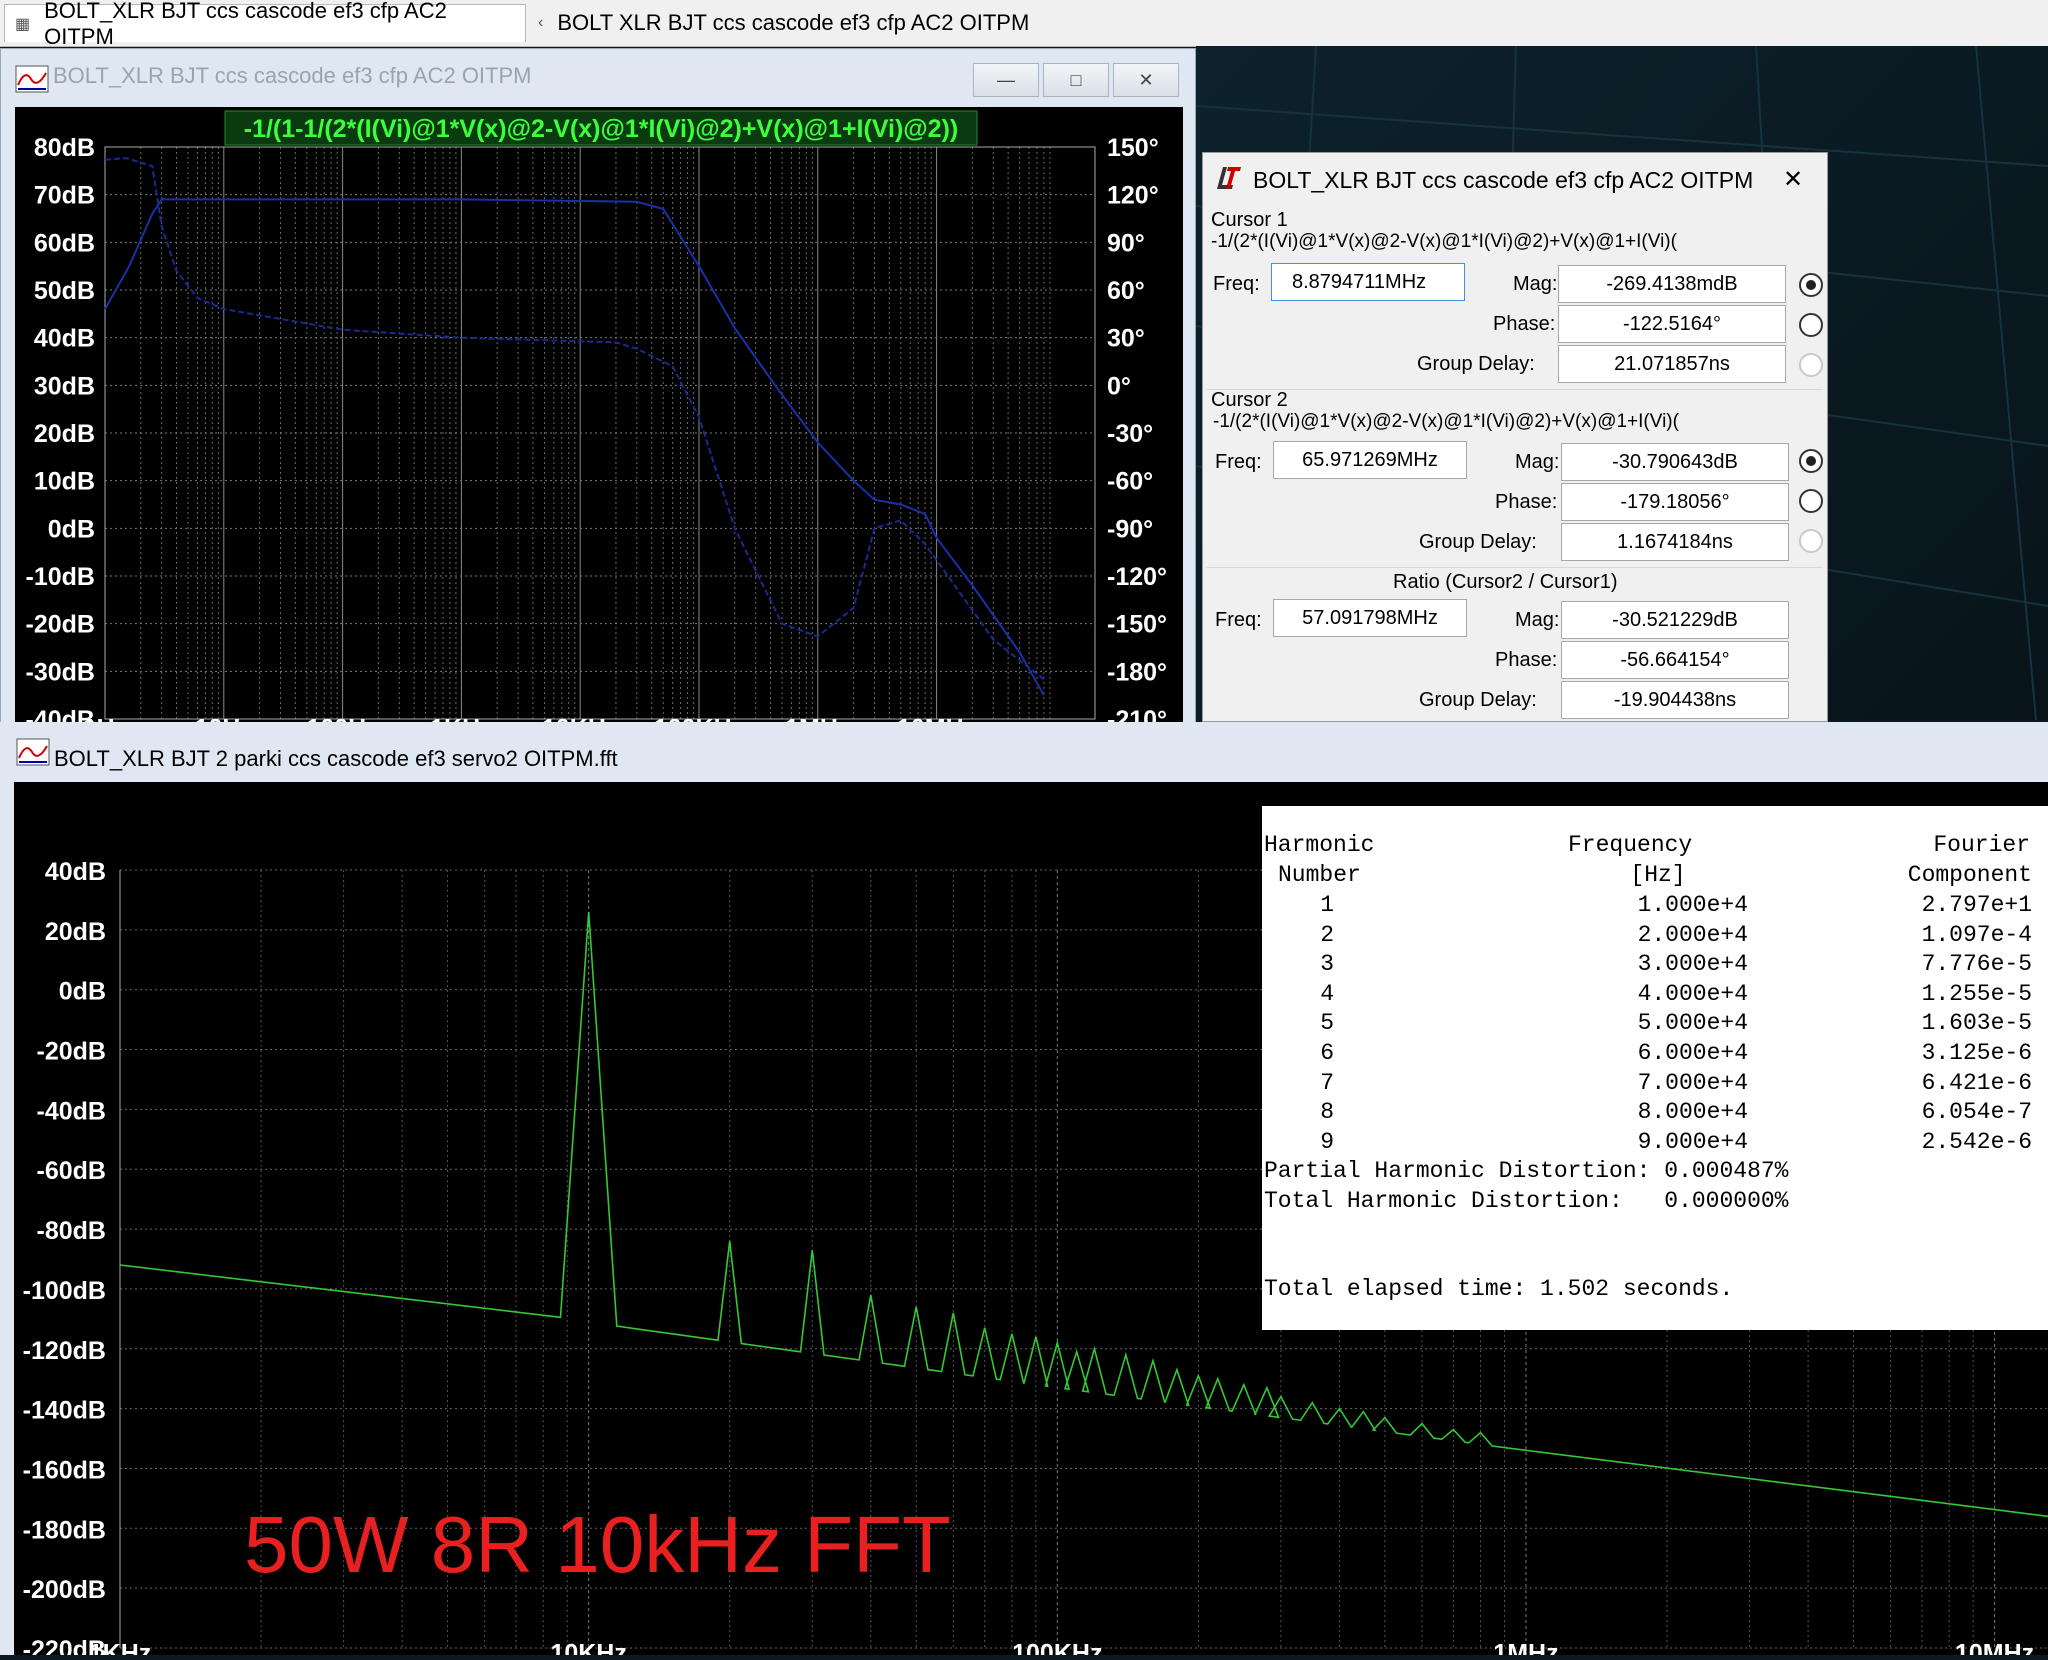 This screenshot has width=2048, height=1660. Describe the element at coordinates (1526, 1201) in the screenshot. I see `total-harmonic-distortion: Total Harmonic Distortion: 0.000000%` at that location.